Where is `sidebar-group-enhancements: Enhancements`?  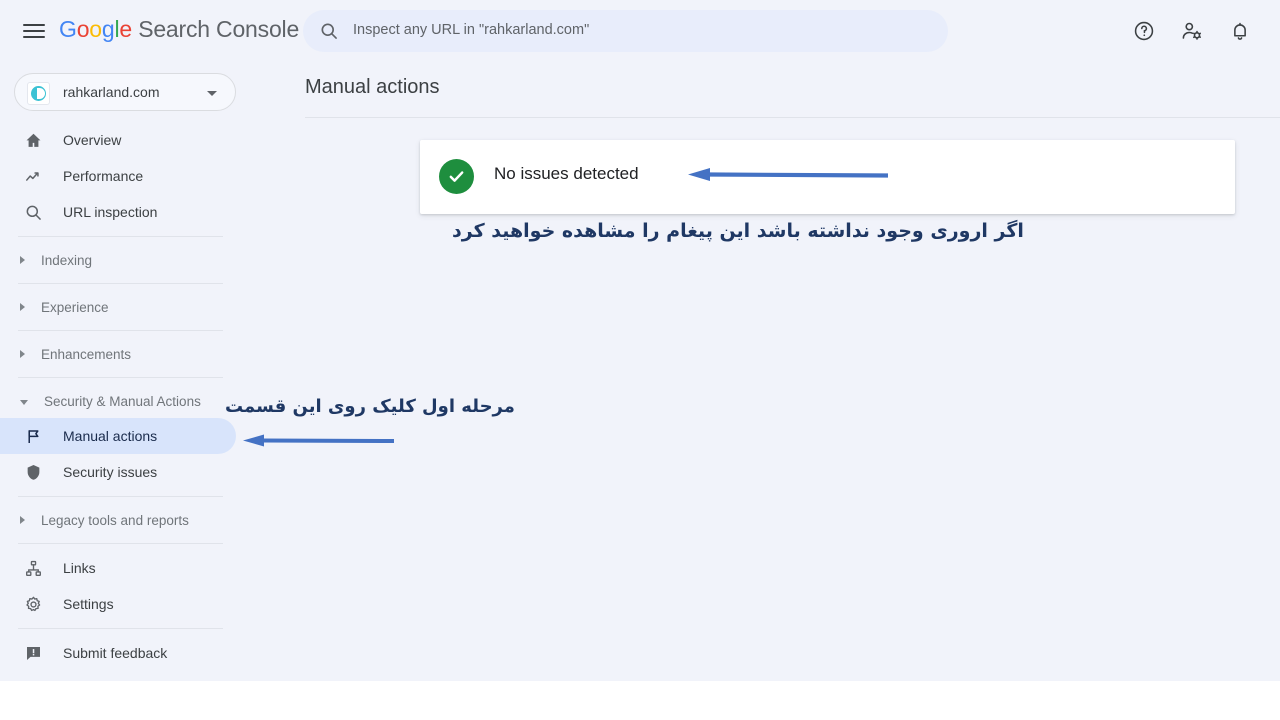 sidebar-group-enhancements: Enhancements is located at coordinates (118, 354).